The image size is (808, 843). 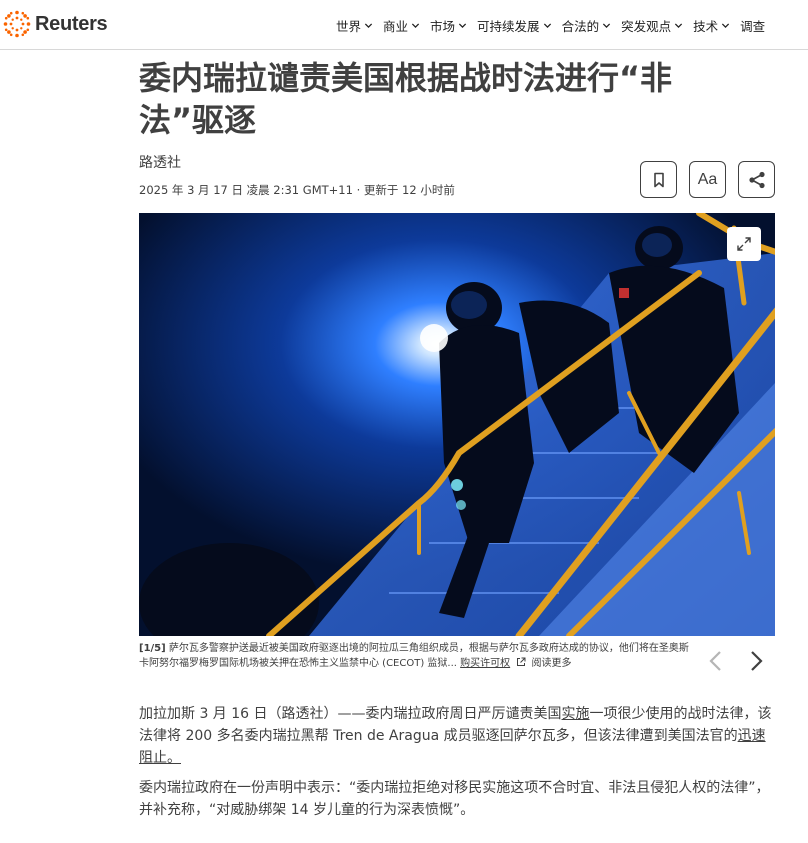 I want to click on bookmark-button, so click(x=658, y=179).